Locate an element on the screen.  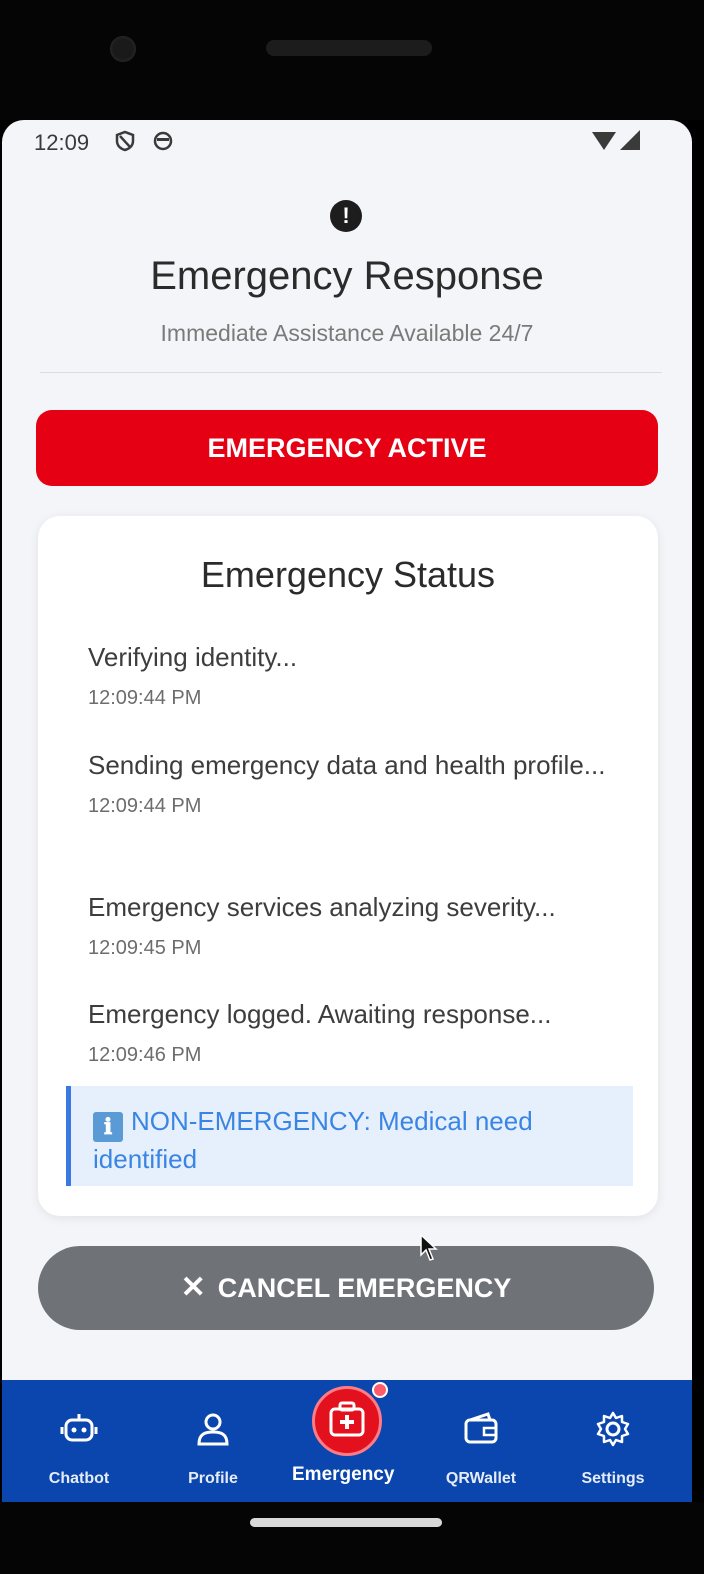
gear-icon is located at coordinates (613, 1429).